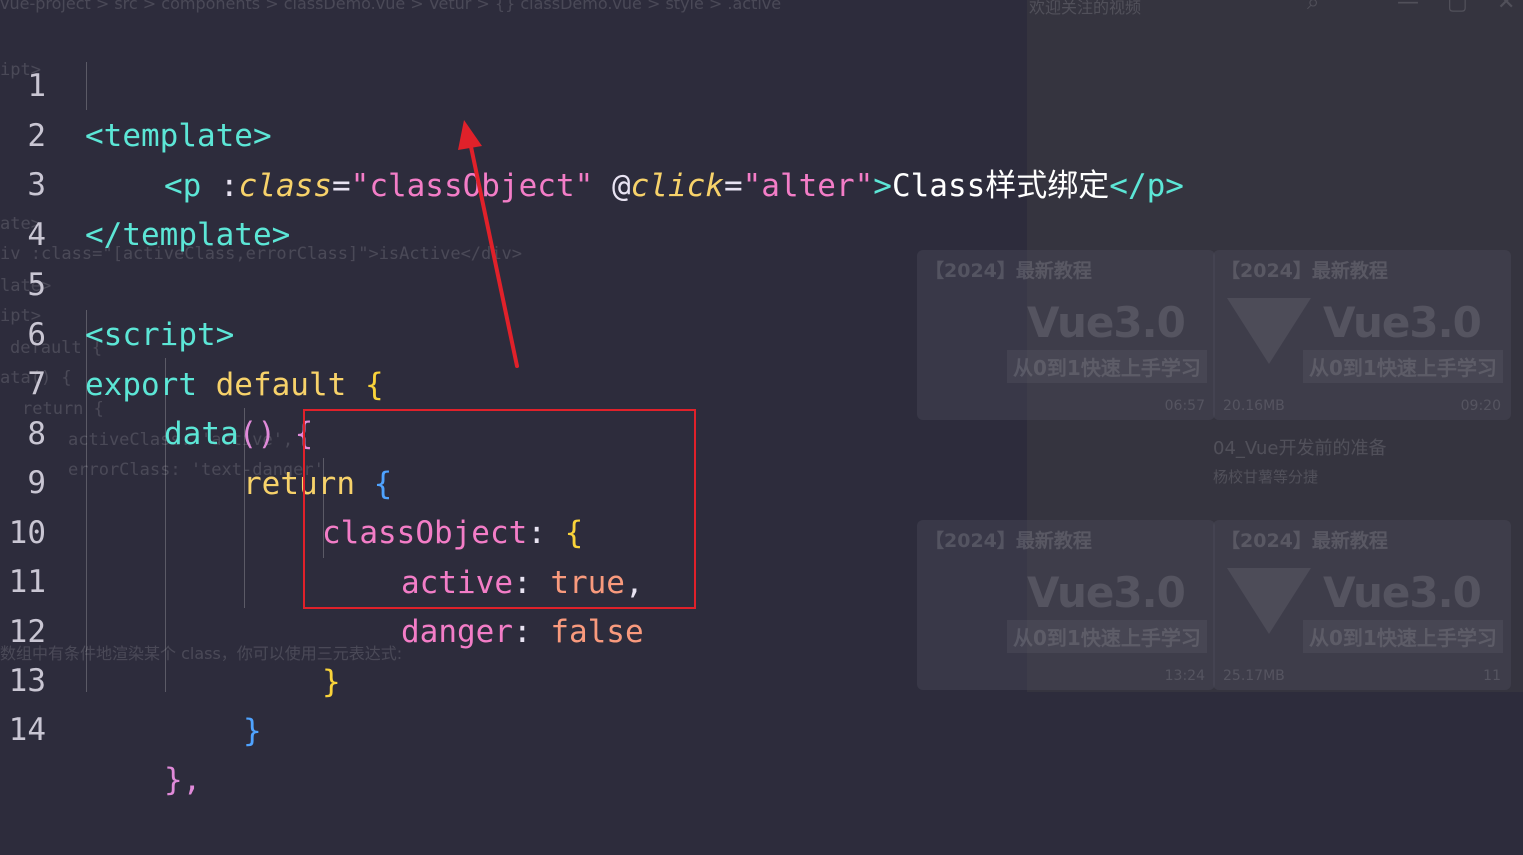 The height and width of the screenshot is (855, 1523). What do you see at coordinates (488, 244) in the screenshot?
I see `annotation-arrow-icon` at bounding box center [488, 244].